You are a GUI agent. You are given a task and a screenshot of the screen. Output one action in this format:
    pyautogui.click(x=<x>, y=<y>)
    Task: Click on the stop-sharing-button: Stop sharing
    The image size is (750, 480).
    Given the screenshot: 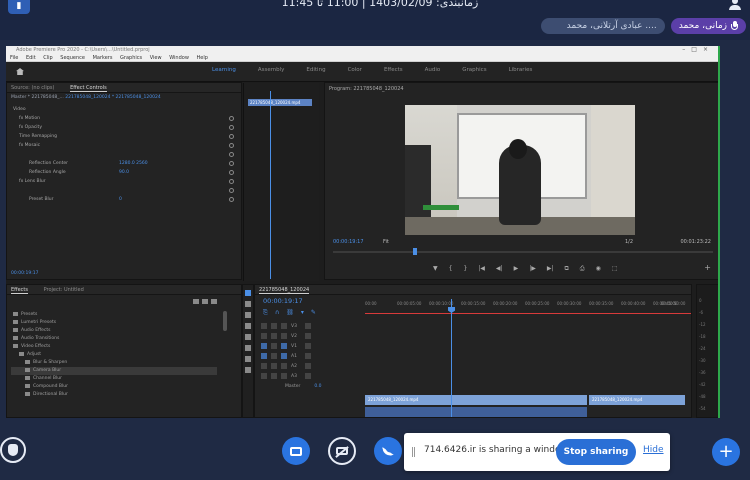 What is the action you would take?
    pyautogui.click(x=596, y=452)
    